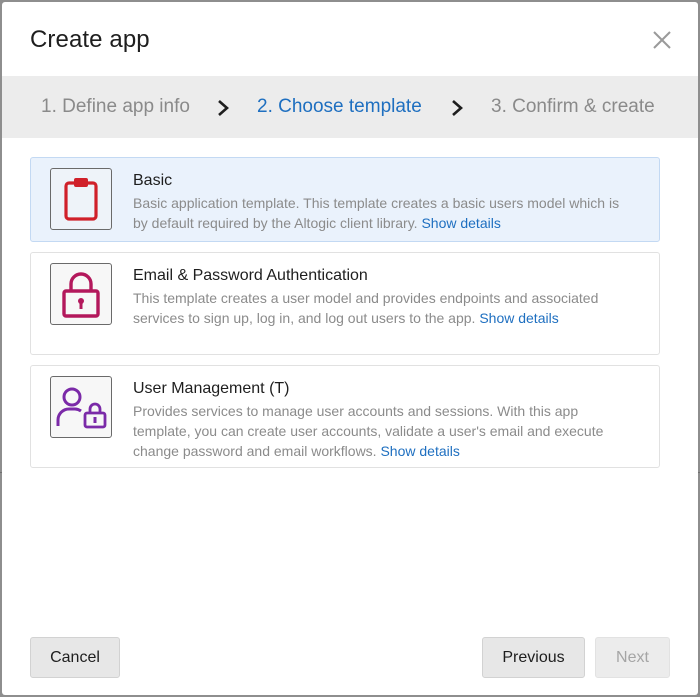  What do you see at coordinates (81, 199) in the screenshot?
I see `clipboard-icon` at bounding box center [81, 199].